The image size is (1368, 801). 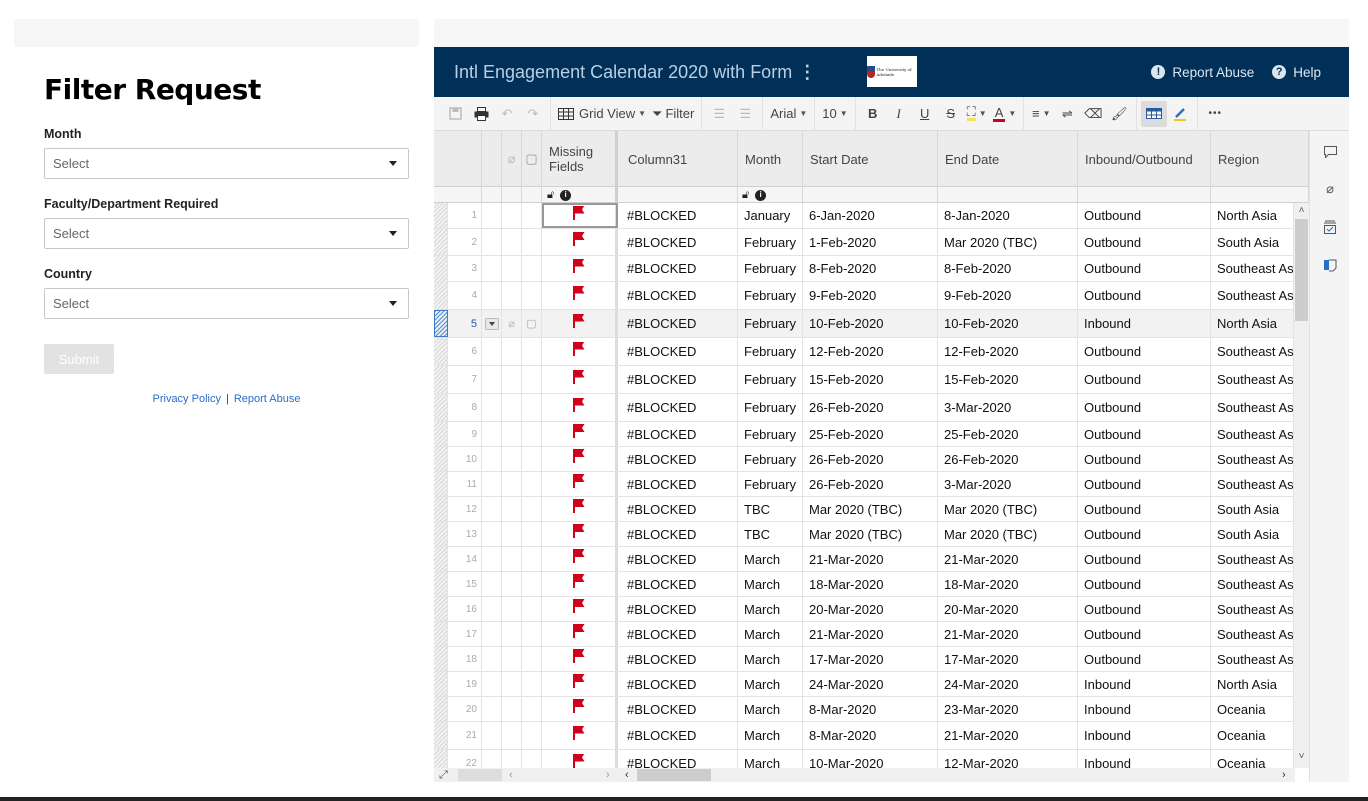 I want to click on cell-start-date: 6-Jan-2020, so click(x=870, y=215).